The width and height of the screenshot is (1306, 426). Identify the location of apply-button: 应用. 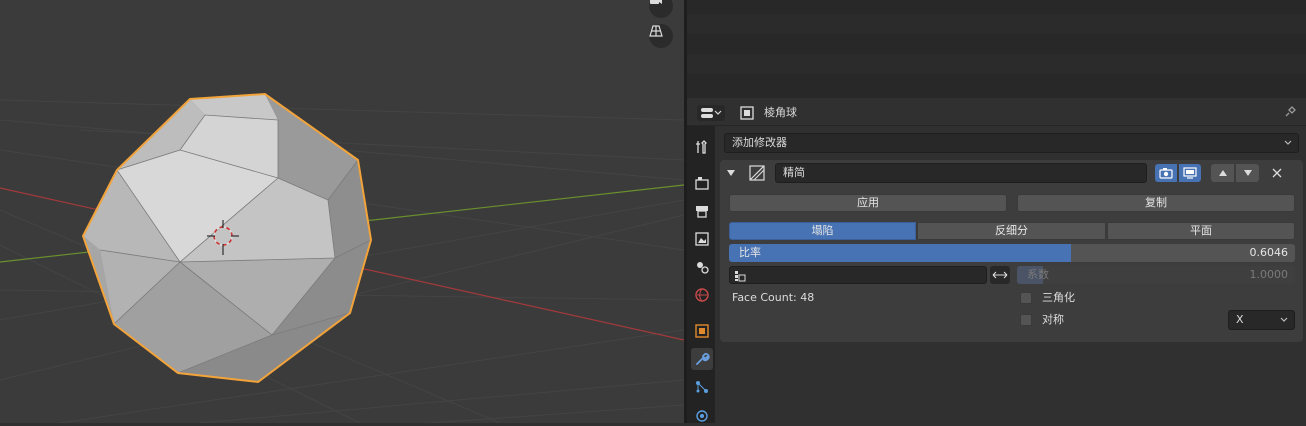
(868, 203).